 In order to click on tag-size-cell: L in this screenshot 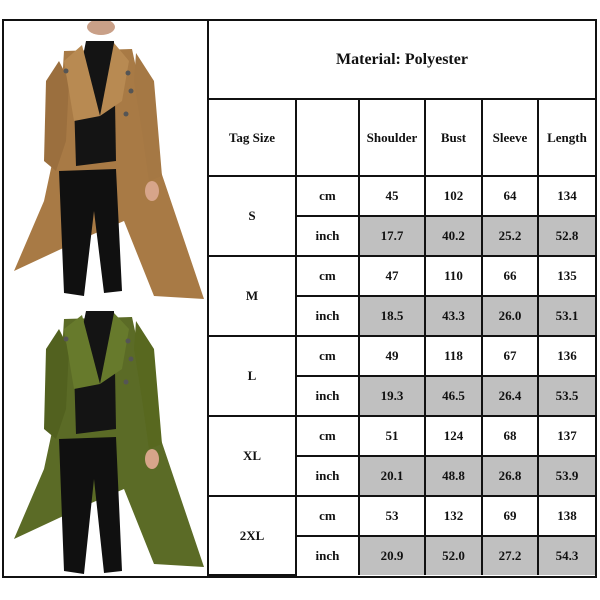, I will do `click(252, 376)`.